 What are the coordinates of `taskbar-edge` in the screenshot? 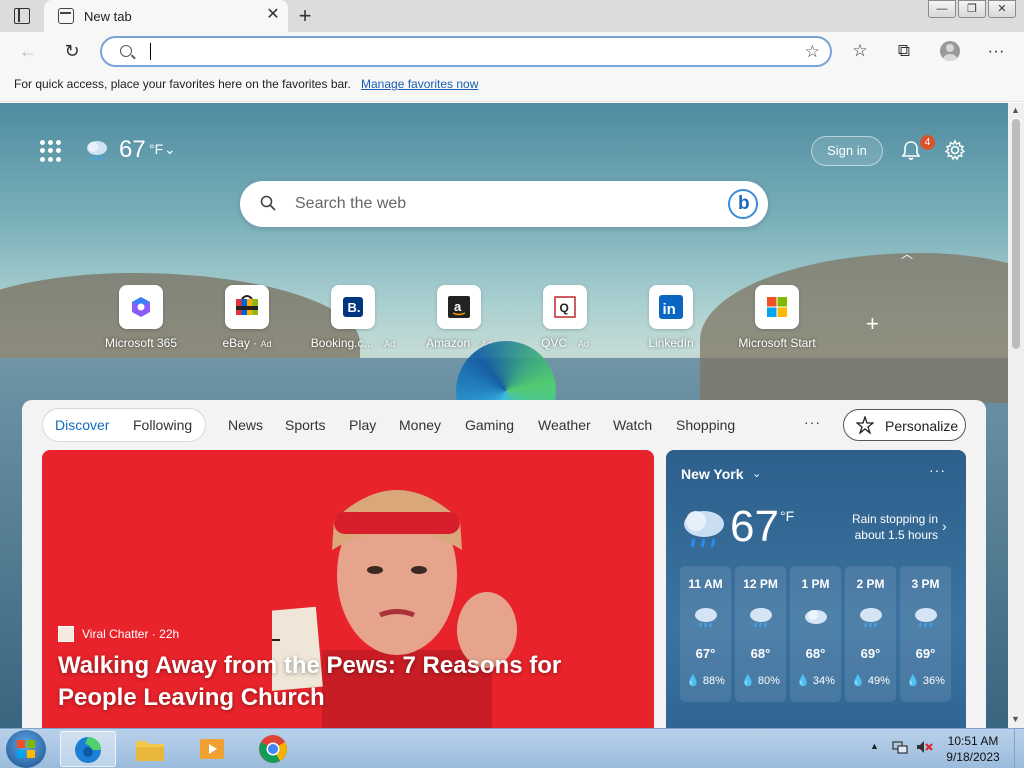 It's located at (88, 749).